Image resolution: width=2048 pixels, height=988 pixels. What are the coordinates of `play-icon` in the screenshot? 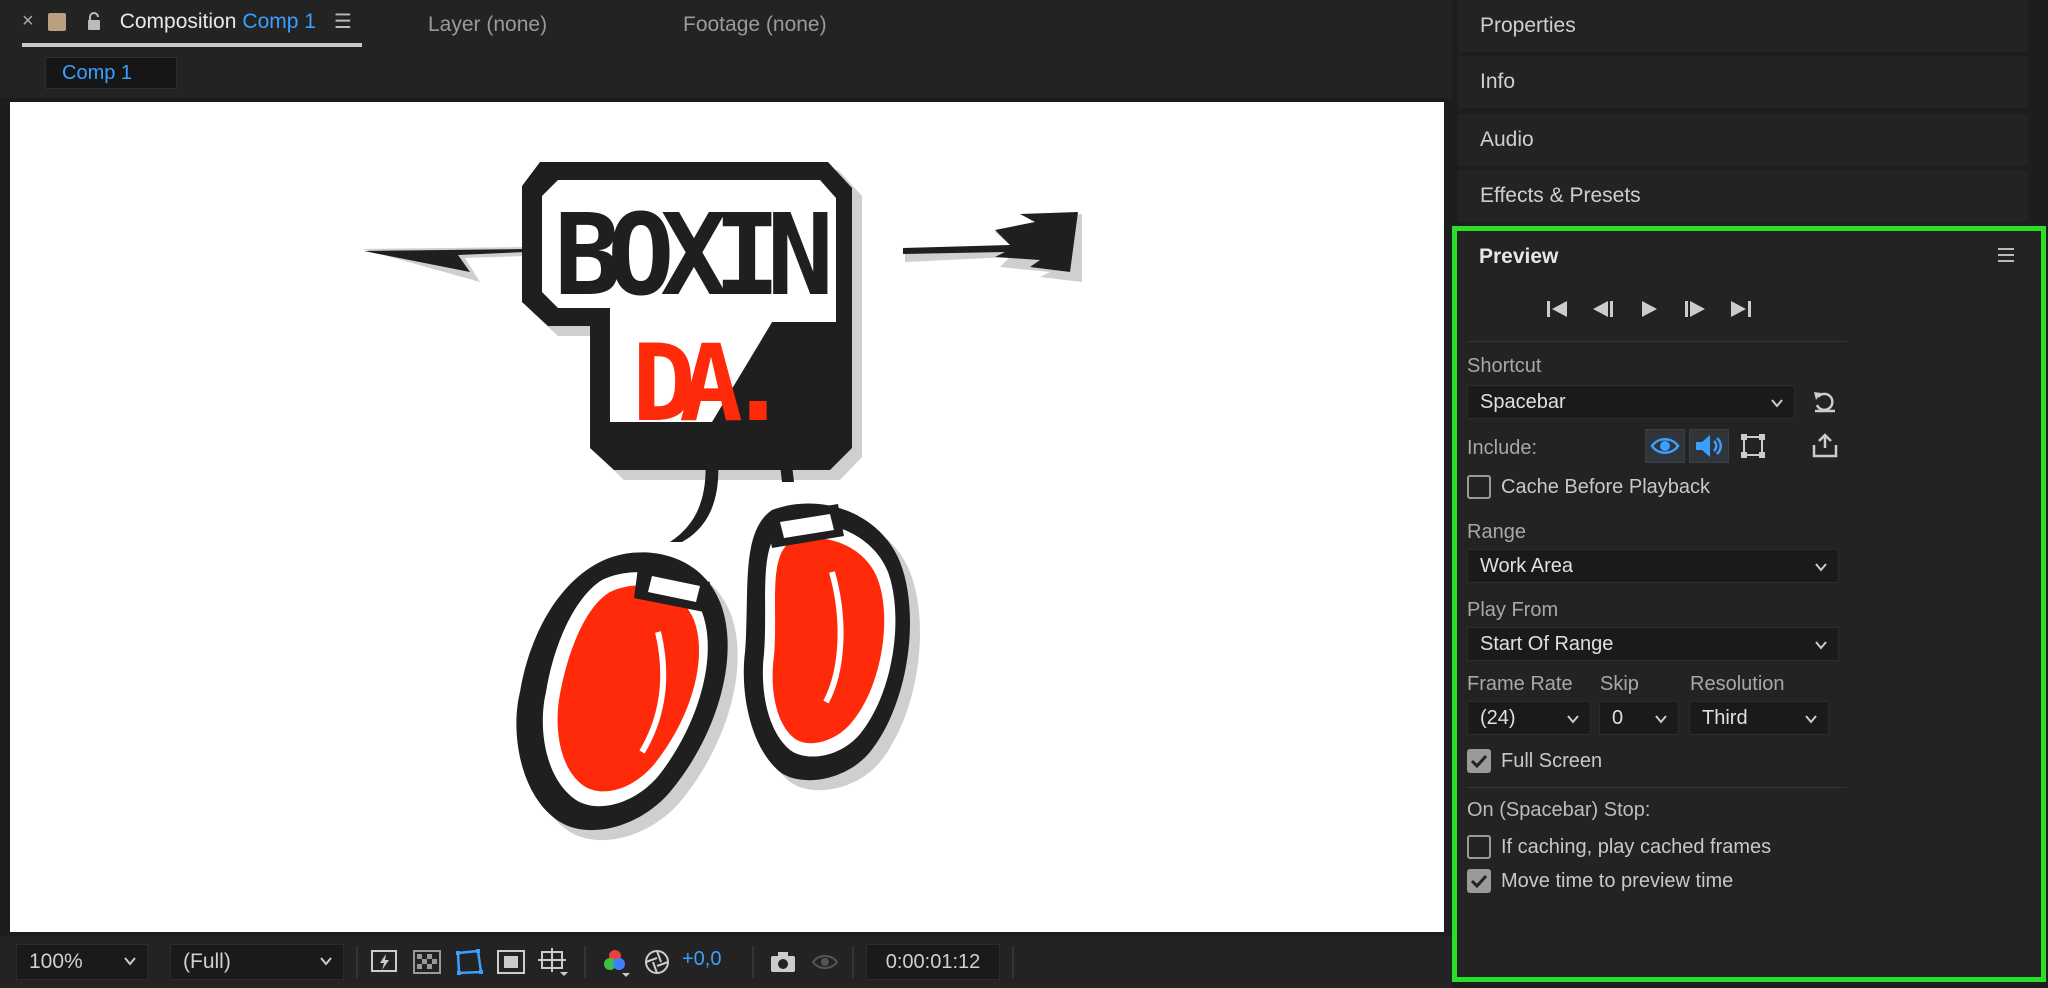 It's located at (1649, 309).